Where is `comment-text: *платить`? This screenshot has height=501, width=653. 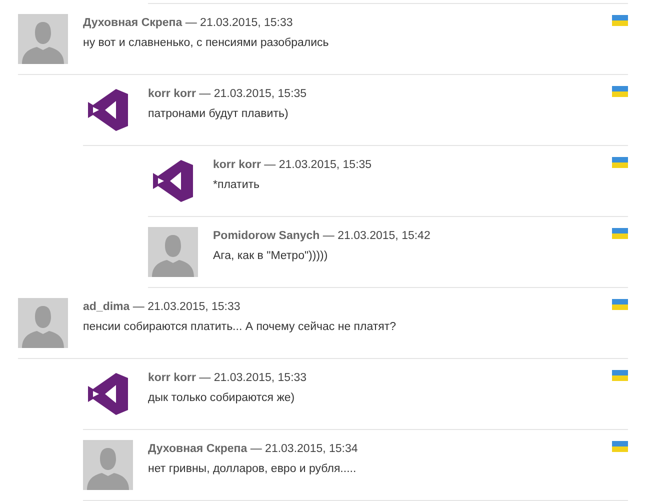 comment-text: *платить is located at coordinates (237, 185).